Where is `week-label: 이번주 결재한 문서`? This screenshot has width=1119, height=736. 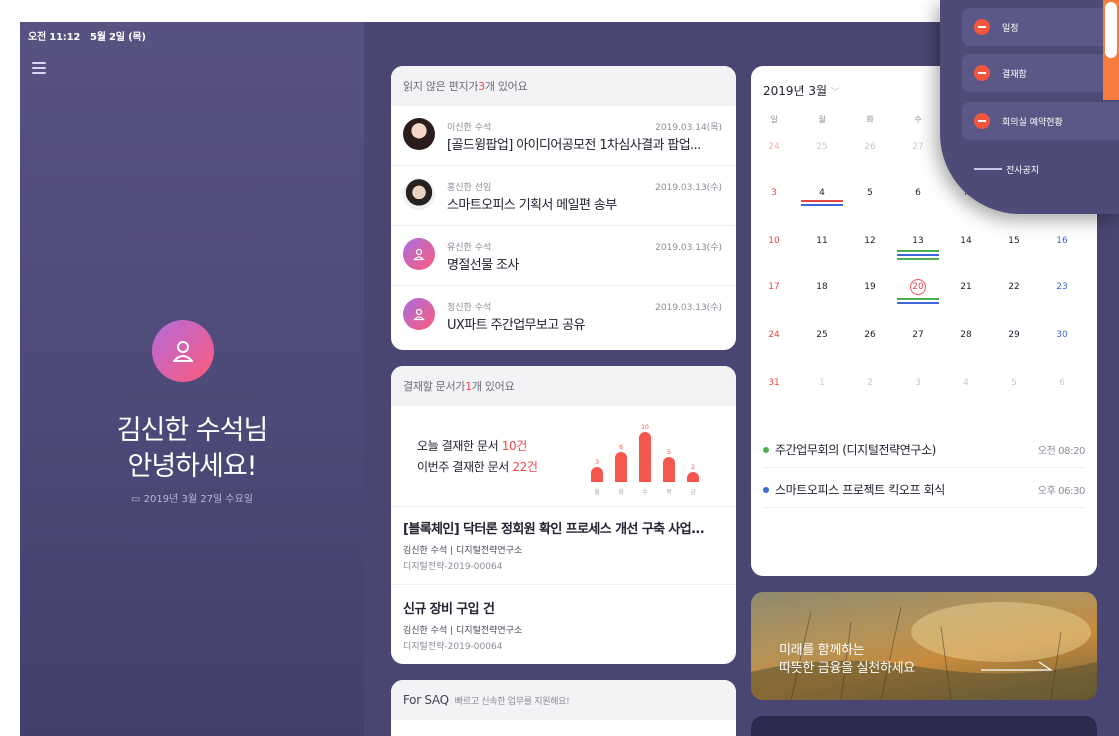 week-label: 이번주 결재한 문서 is located at coordinates (465, 467).